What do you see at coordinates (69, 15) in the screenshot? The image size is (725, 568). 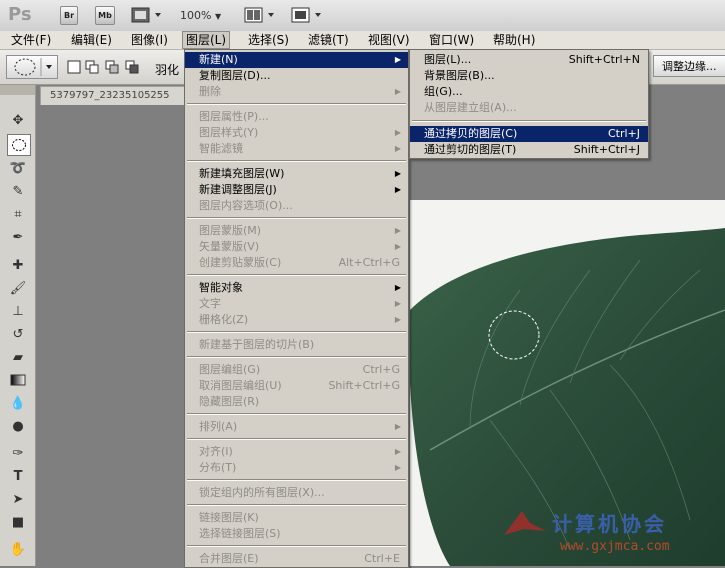 I see `bridge-button: Br` at bounding box center [69, 15].